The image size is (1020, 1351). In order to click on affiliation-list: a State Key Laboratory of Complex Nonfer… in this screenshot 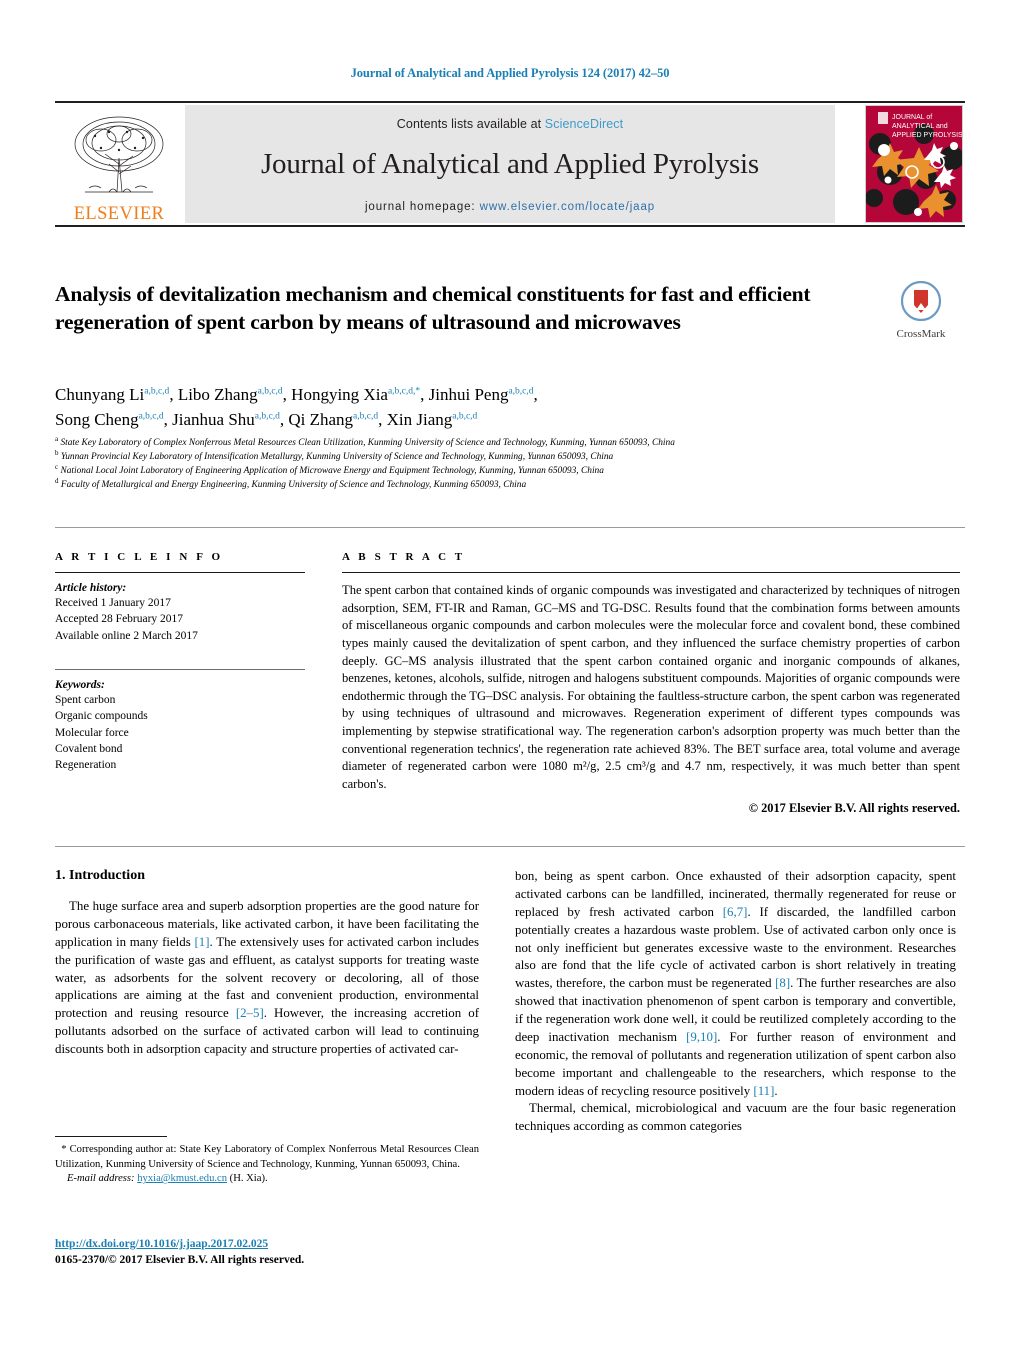, I will do `click(470, 463)`.